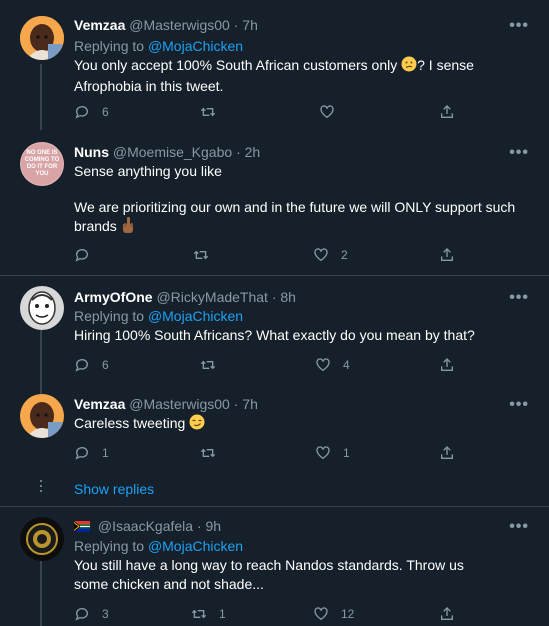 Image resolution: width=549 pixels, height=626 pixels. I want to click on tweet-actions: 6, so click(274, 112).